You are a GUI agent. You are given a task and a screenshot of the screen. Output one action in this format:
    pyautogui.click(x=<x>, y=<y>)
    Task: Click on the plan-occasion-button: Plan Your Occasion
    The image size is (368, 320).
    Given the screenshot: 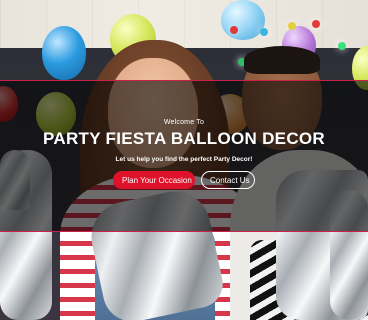 What is the action you would take?
    pyautogui.click(x=154, y=180)
    